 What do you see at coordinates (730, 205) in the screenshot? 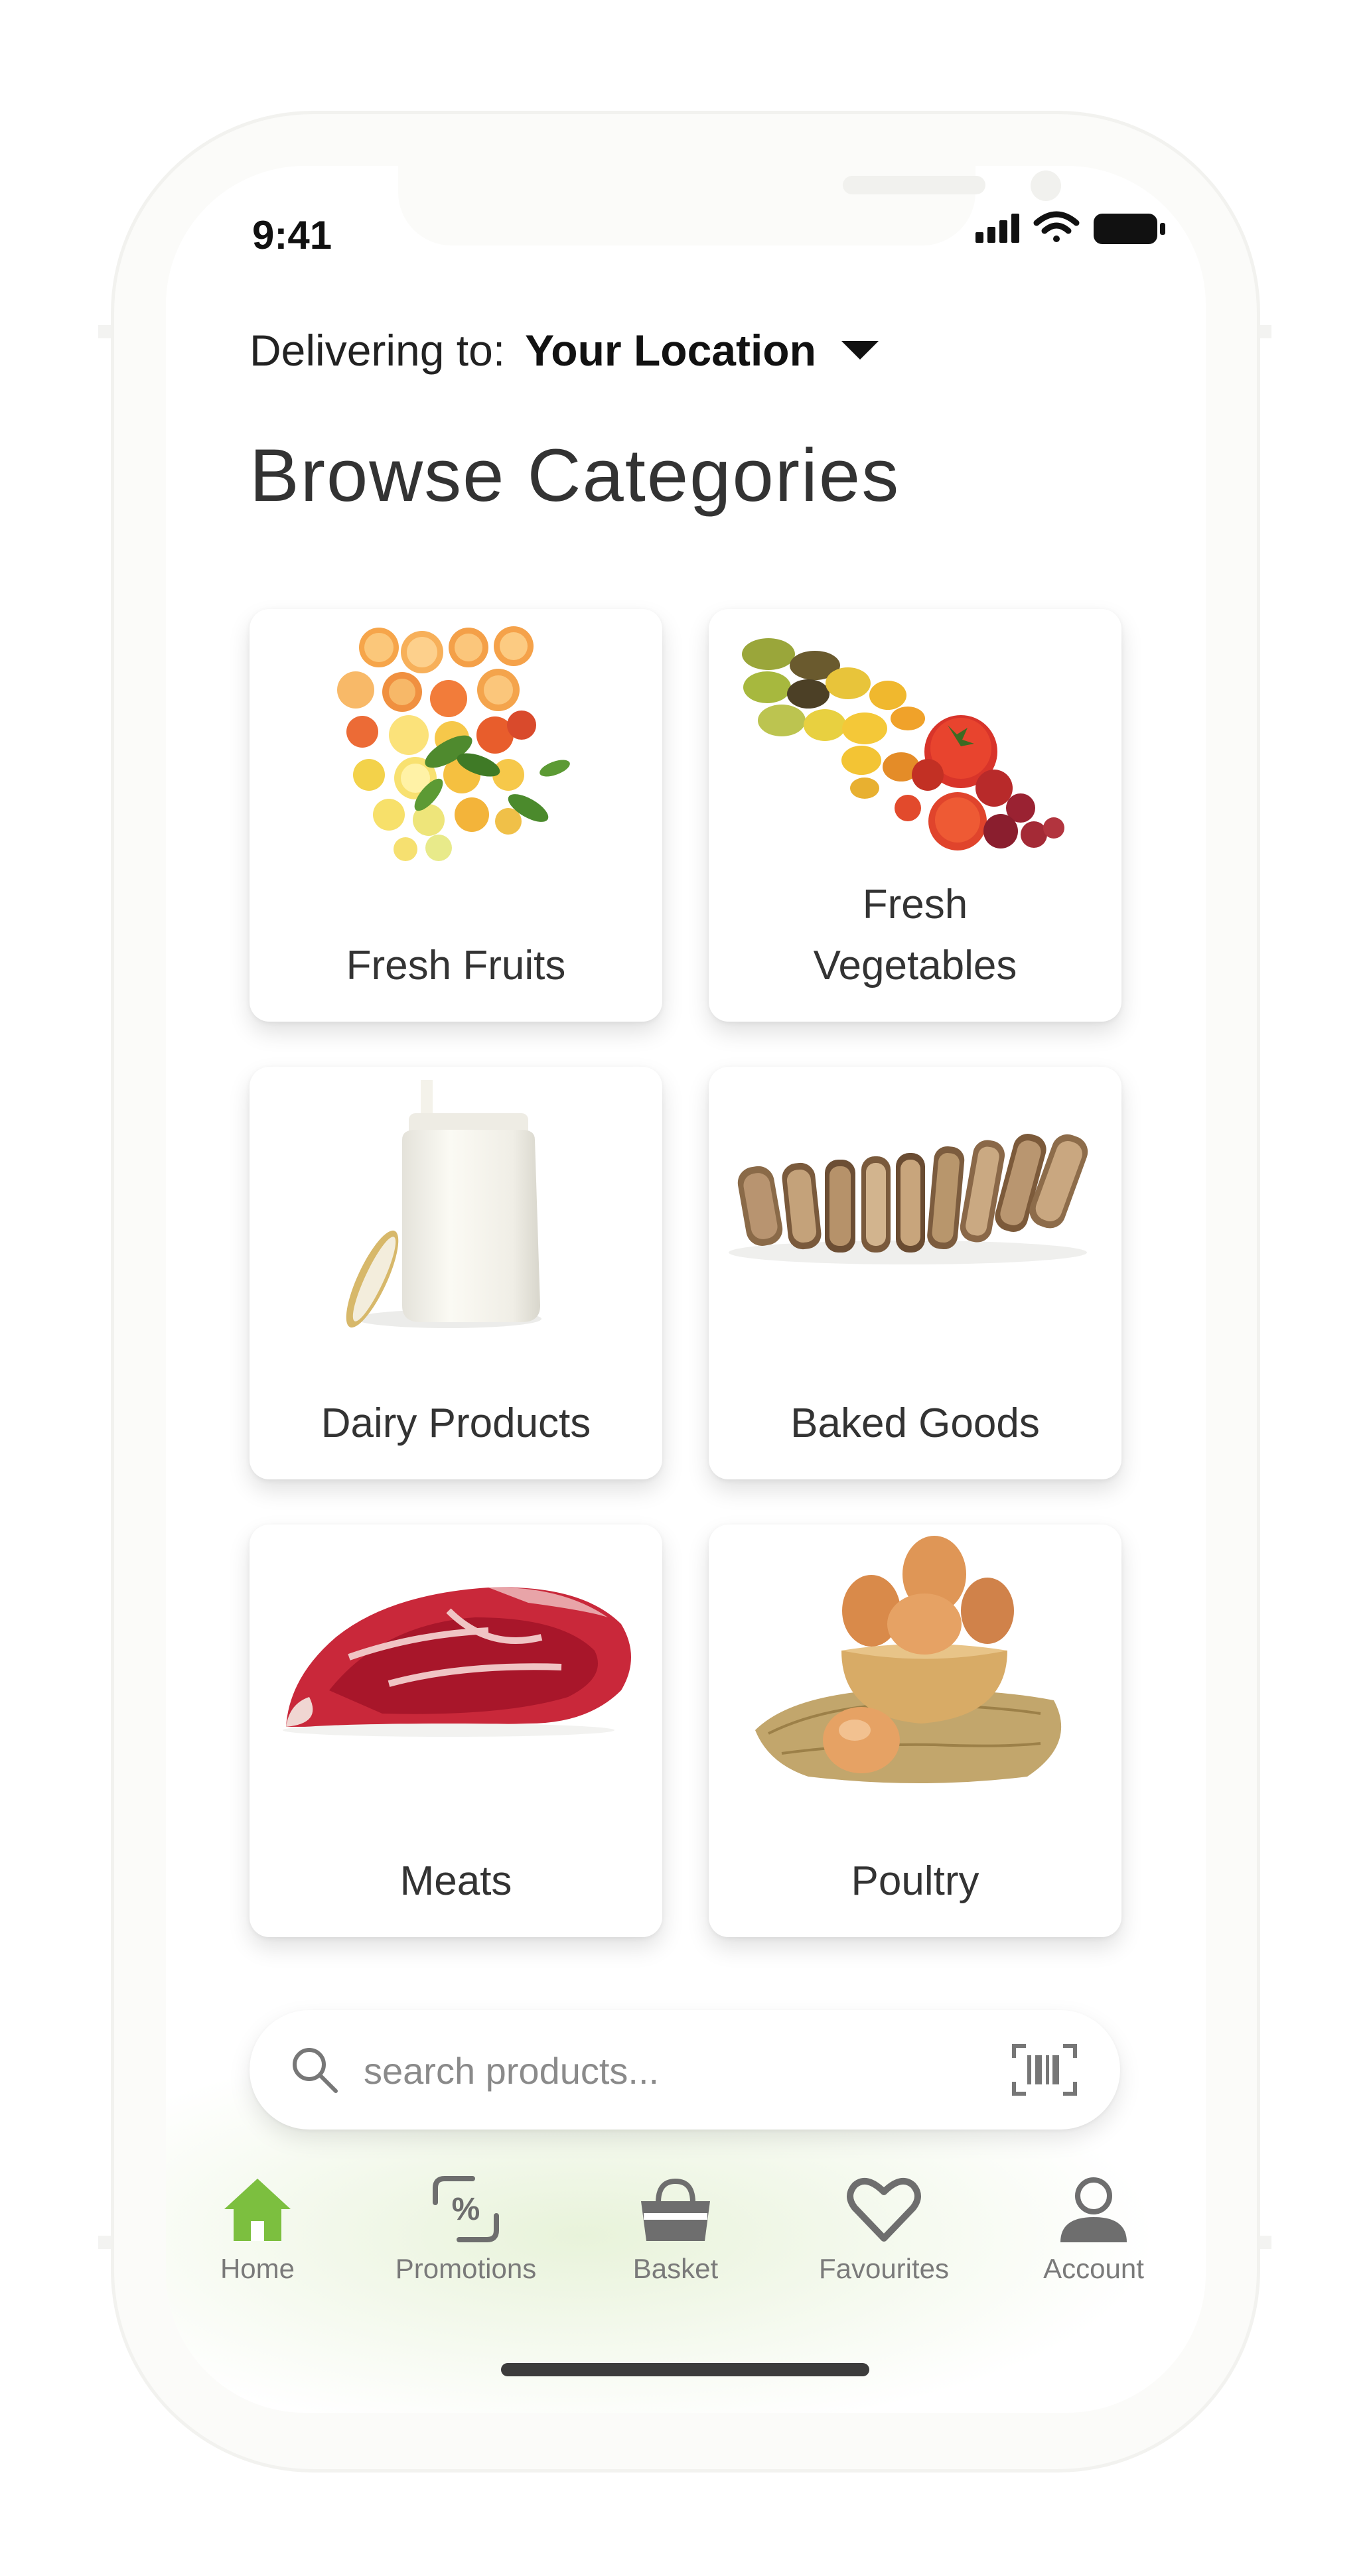
I see `phone-notch` at bounding box center [730, 205].